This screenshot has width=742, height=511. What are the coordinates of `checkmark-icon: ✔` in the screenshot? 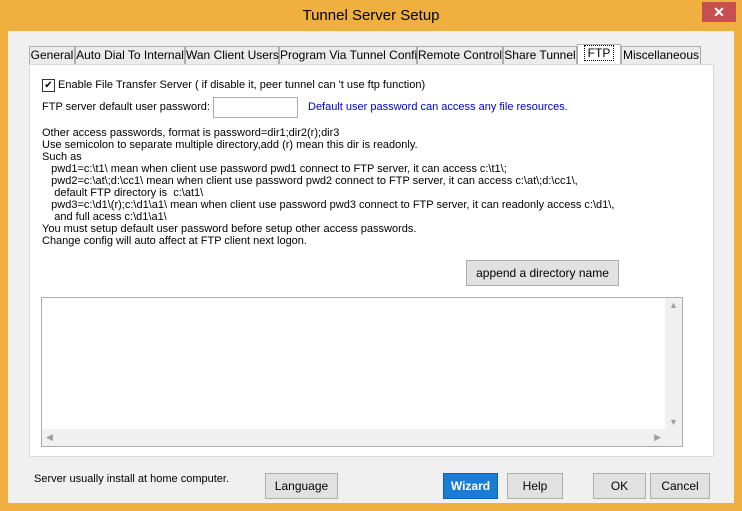 It's located at (48, 85).